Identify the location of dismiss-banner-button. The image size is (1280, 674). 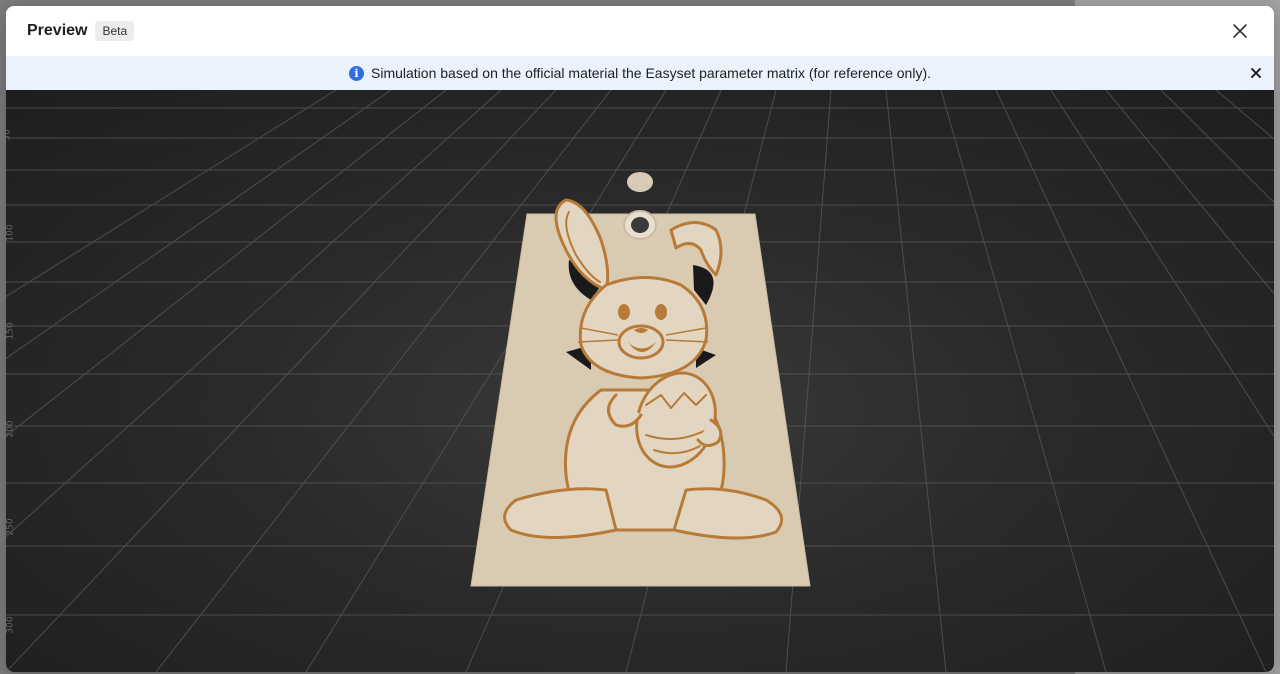
(1256, 73).